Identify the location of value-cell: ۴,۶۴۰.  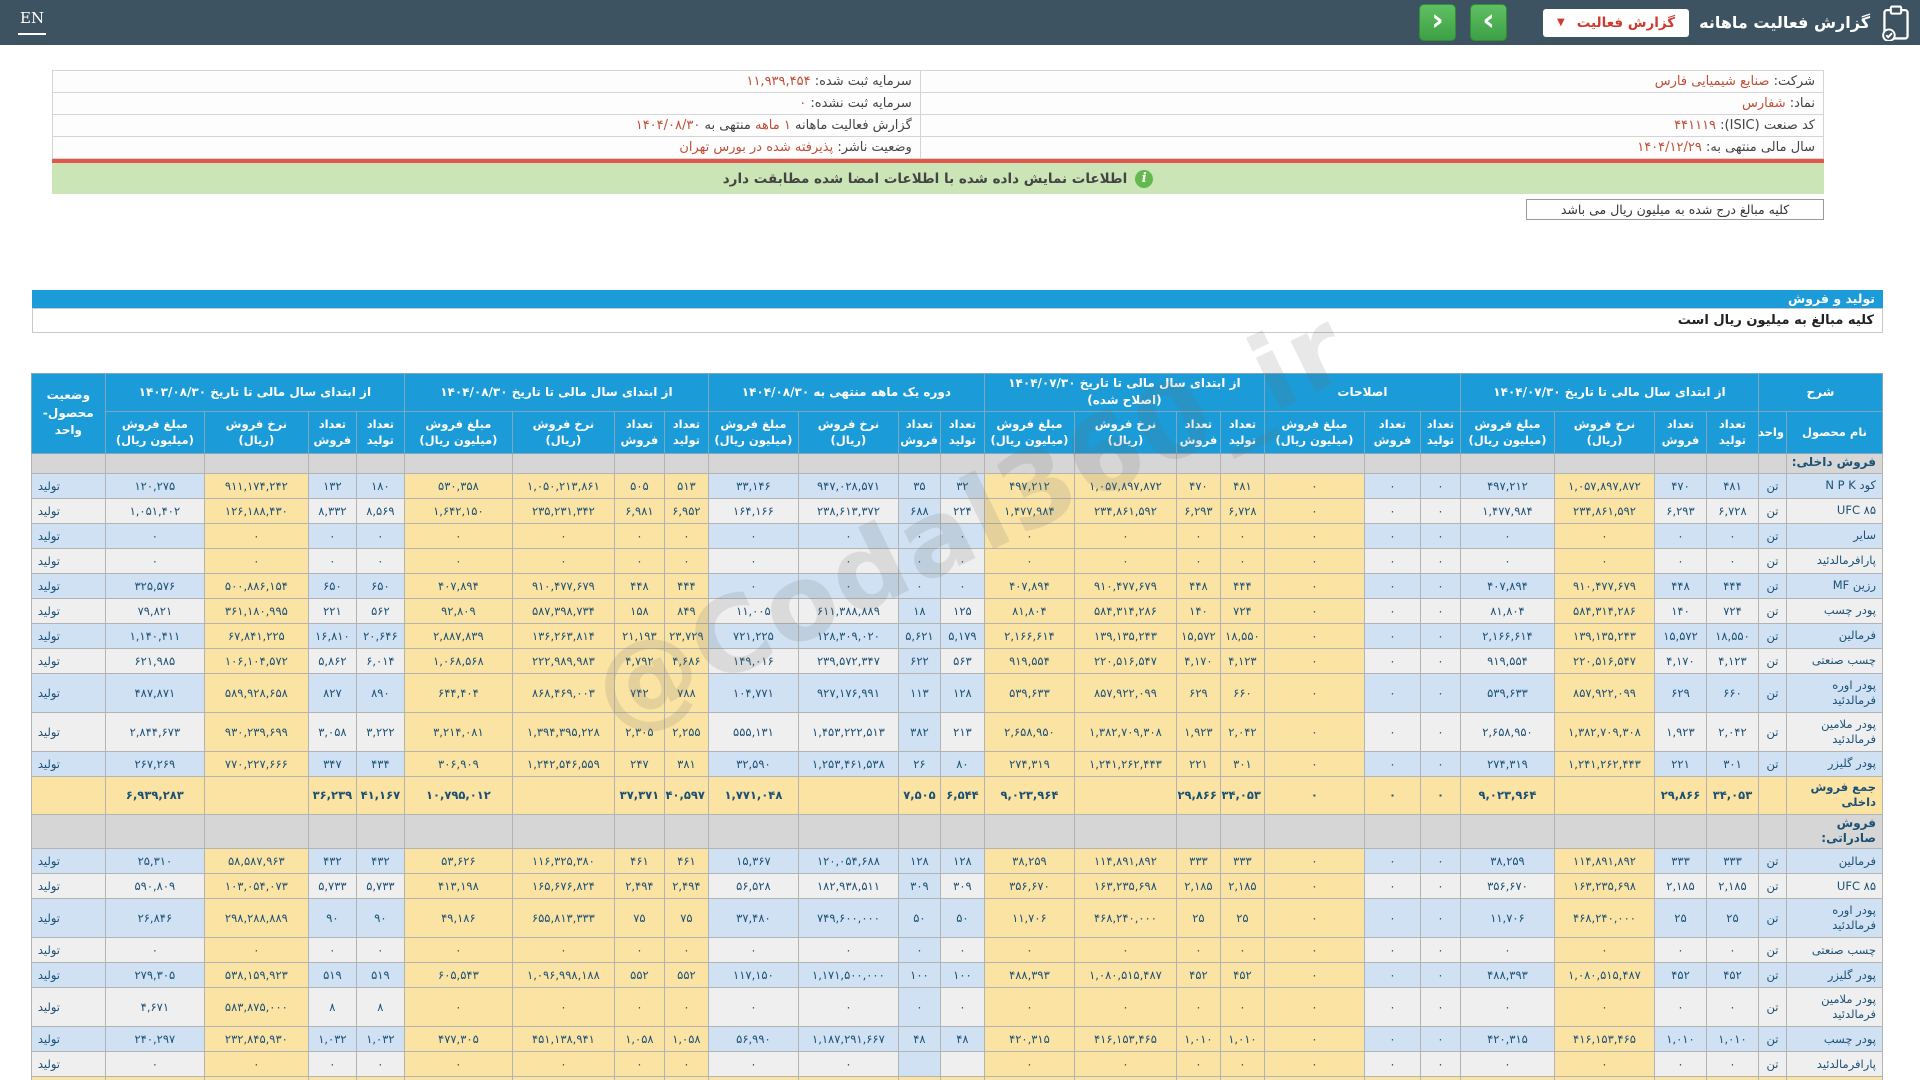
(639, 1077).